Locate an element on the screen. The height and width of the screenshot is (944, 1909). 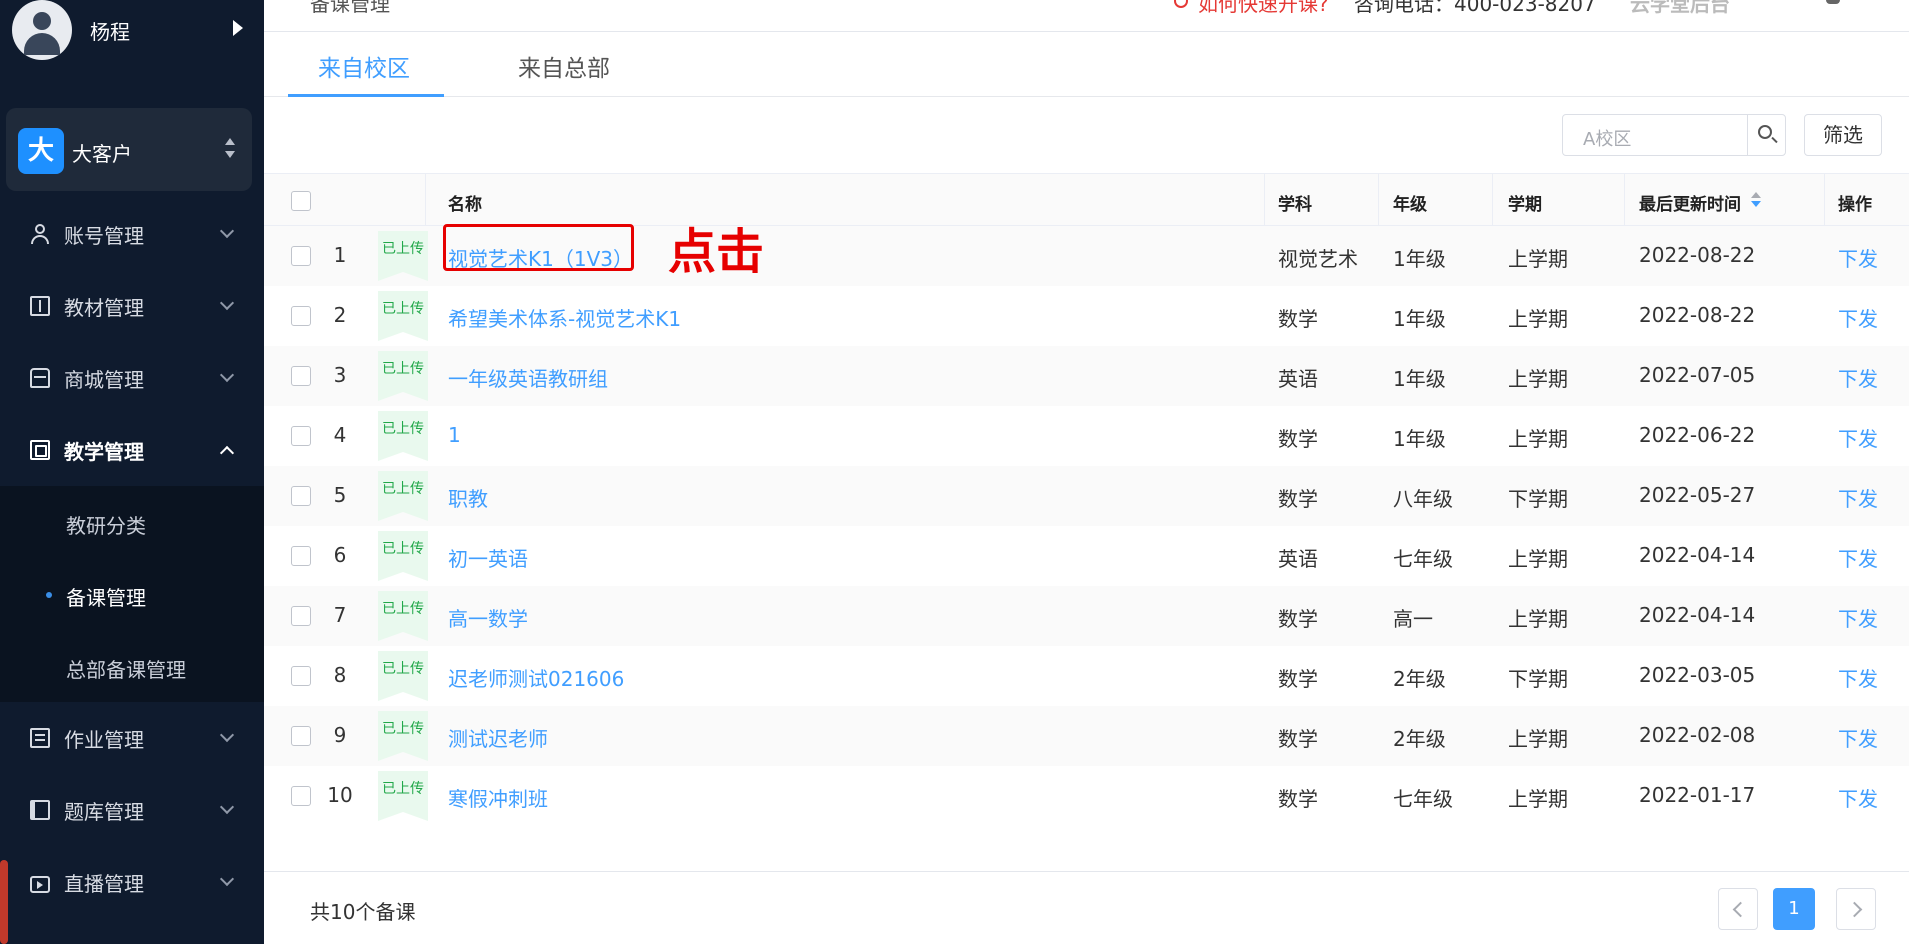
sidebar-item-shop: 商城管理 is located at coordinates (132, 378).